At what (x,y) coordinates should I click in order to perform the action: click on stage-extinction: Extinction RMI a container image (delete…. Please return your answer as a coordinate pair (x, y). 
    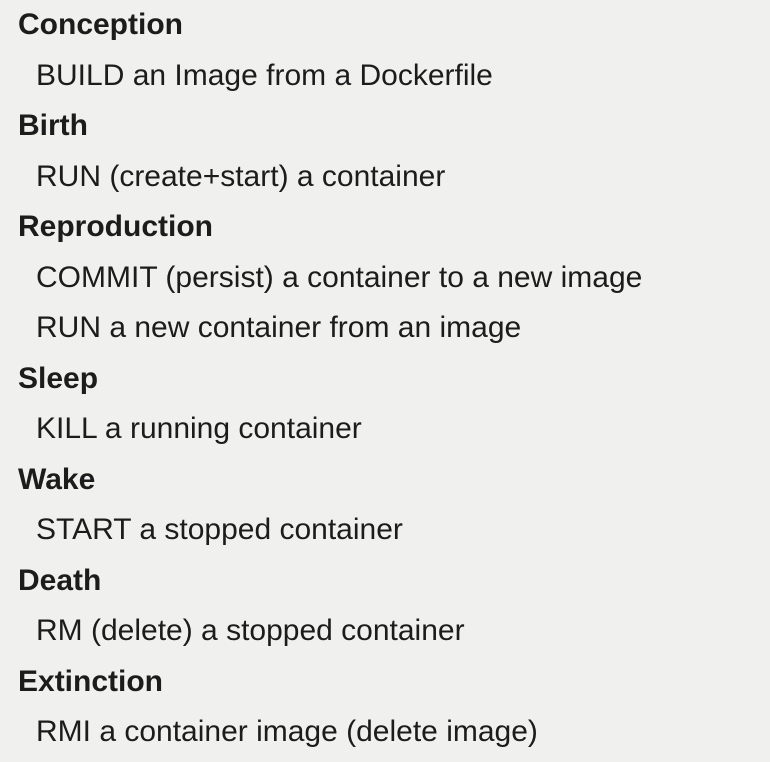
    Looking at the image, I should click on (385, 707).